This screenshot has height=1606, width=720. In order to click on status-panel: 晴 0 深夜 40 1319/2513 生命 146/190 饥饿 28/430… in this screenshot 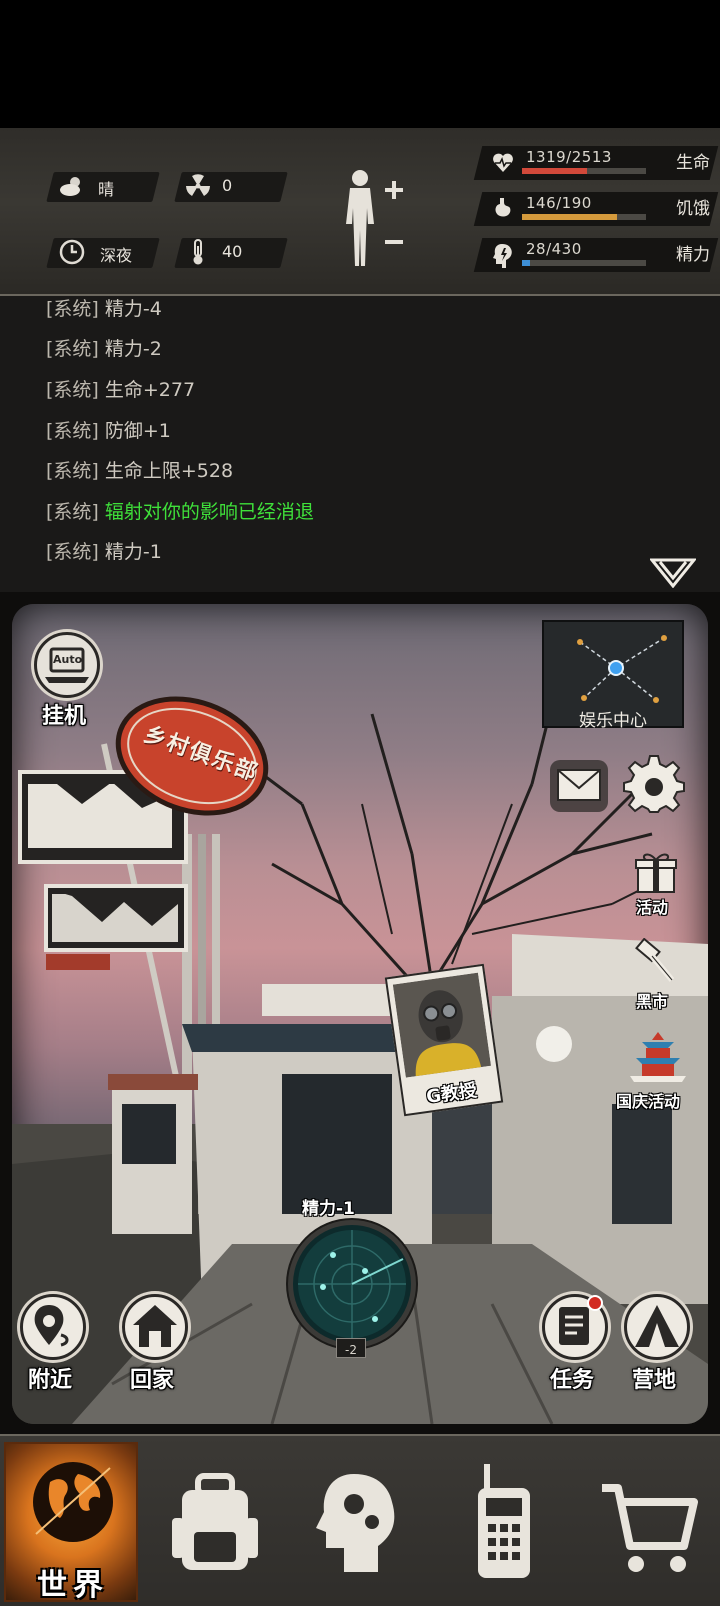, I will do `click(360, 212)`.